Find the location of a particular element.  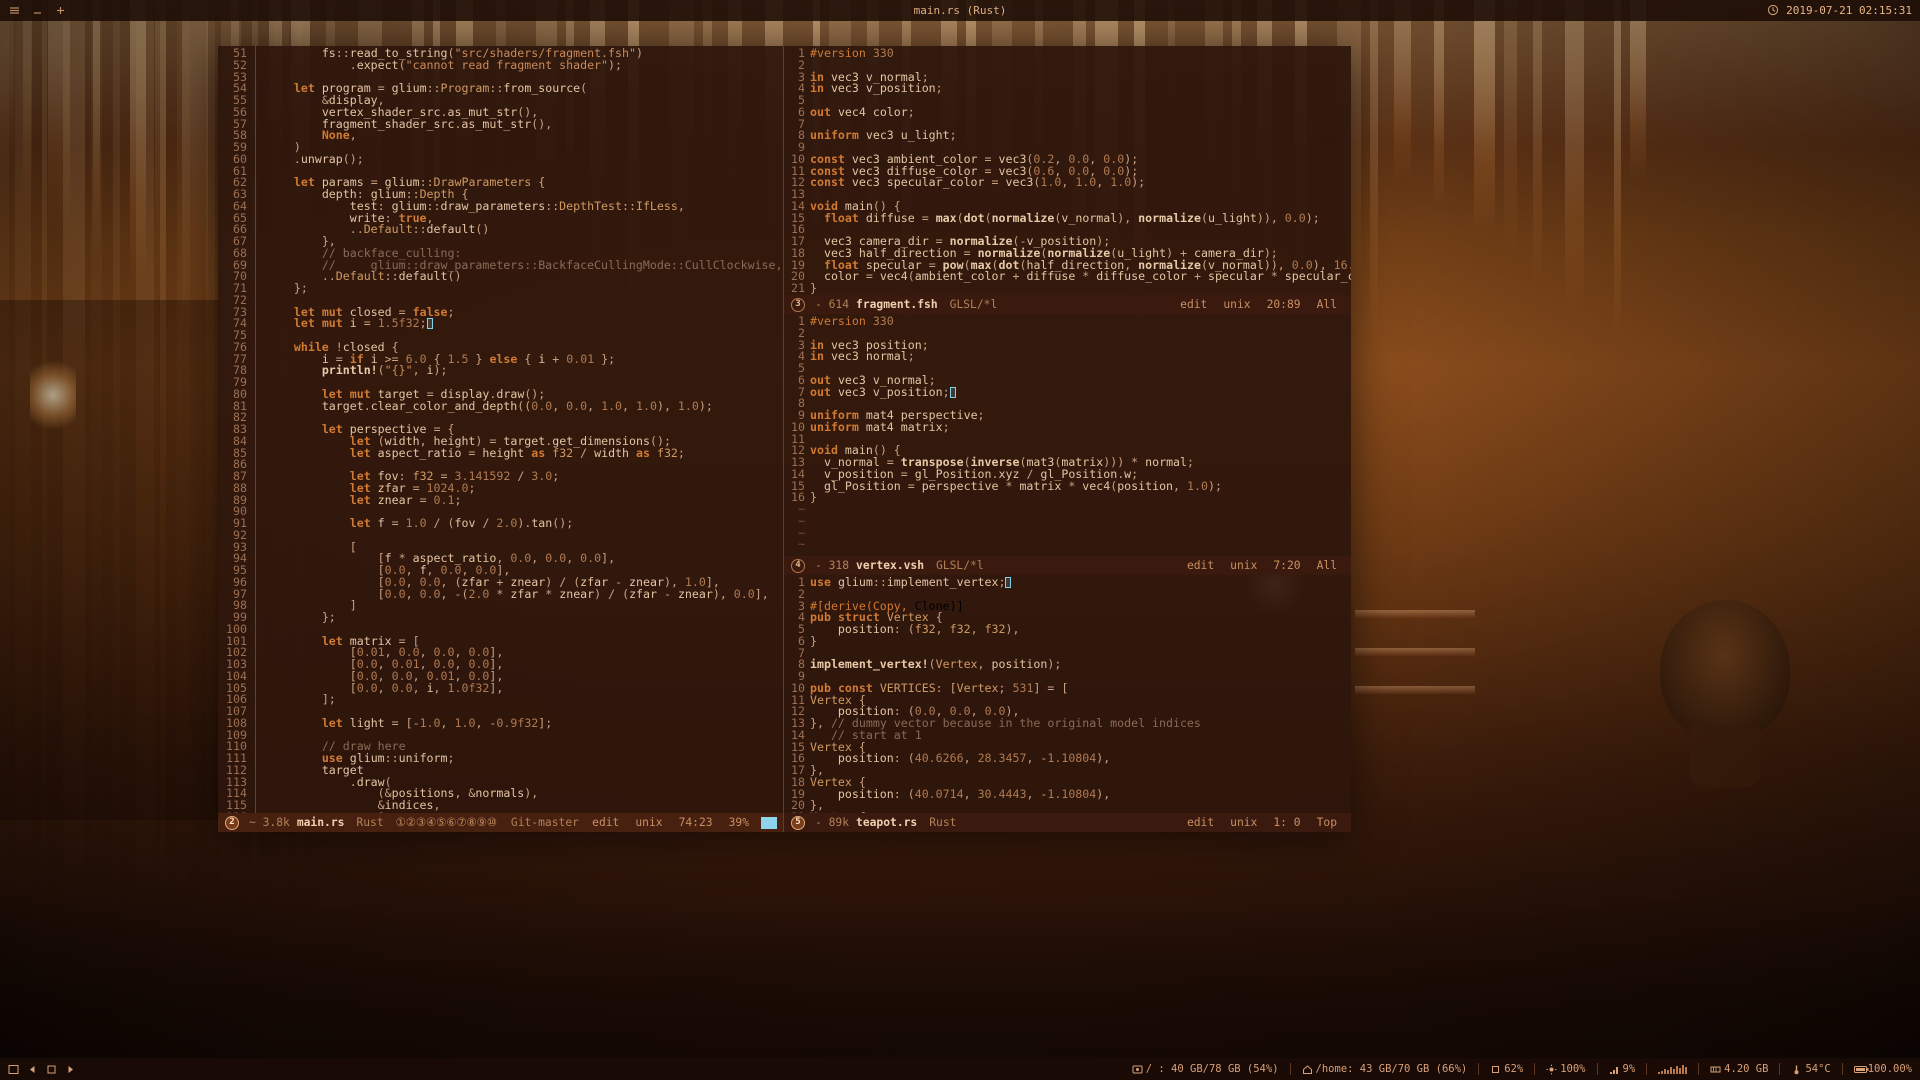

clock-icon is located at coordinates (1773, 10).